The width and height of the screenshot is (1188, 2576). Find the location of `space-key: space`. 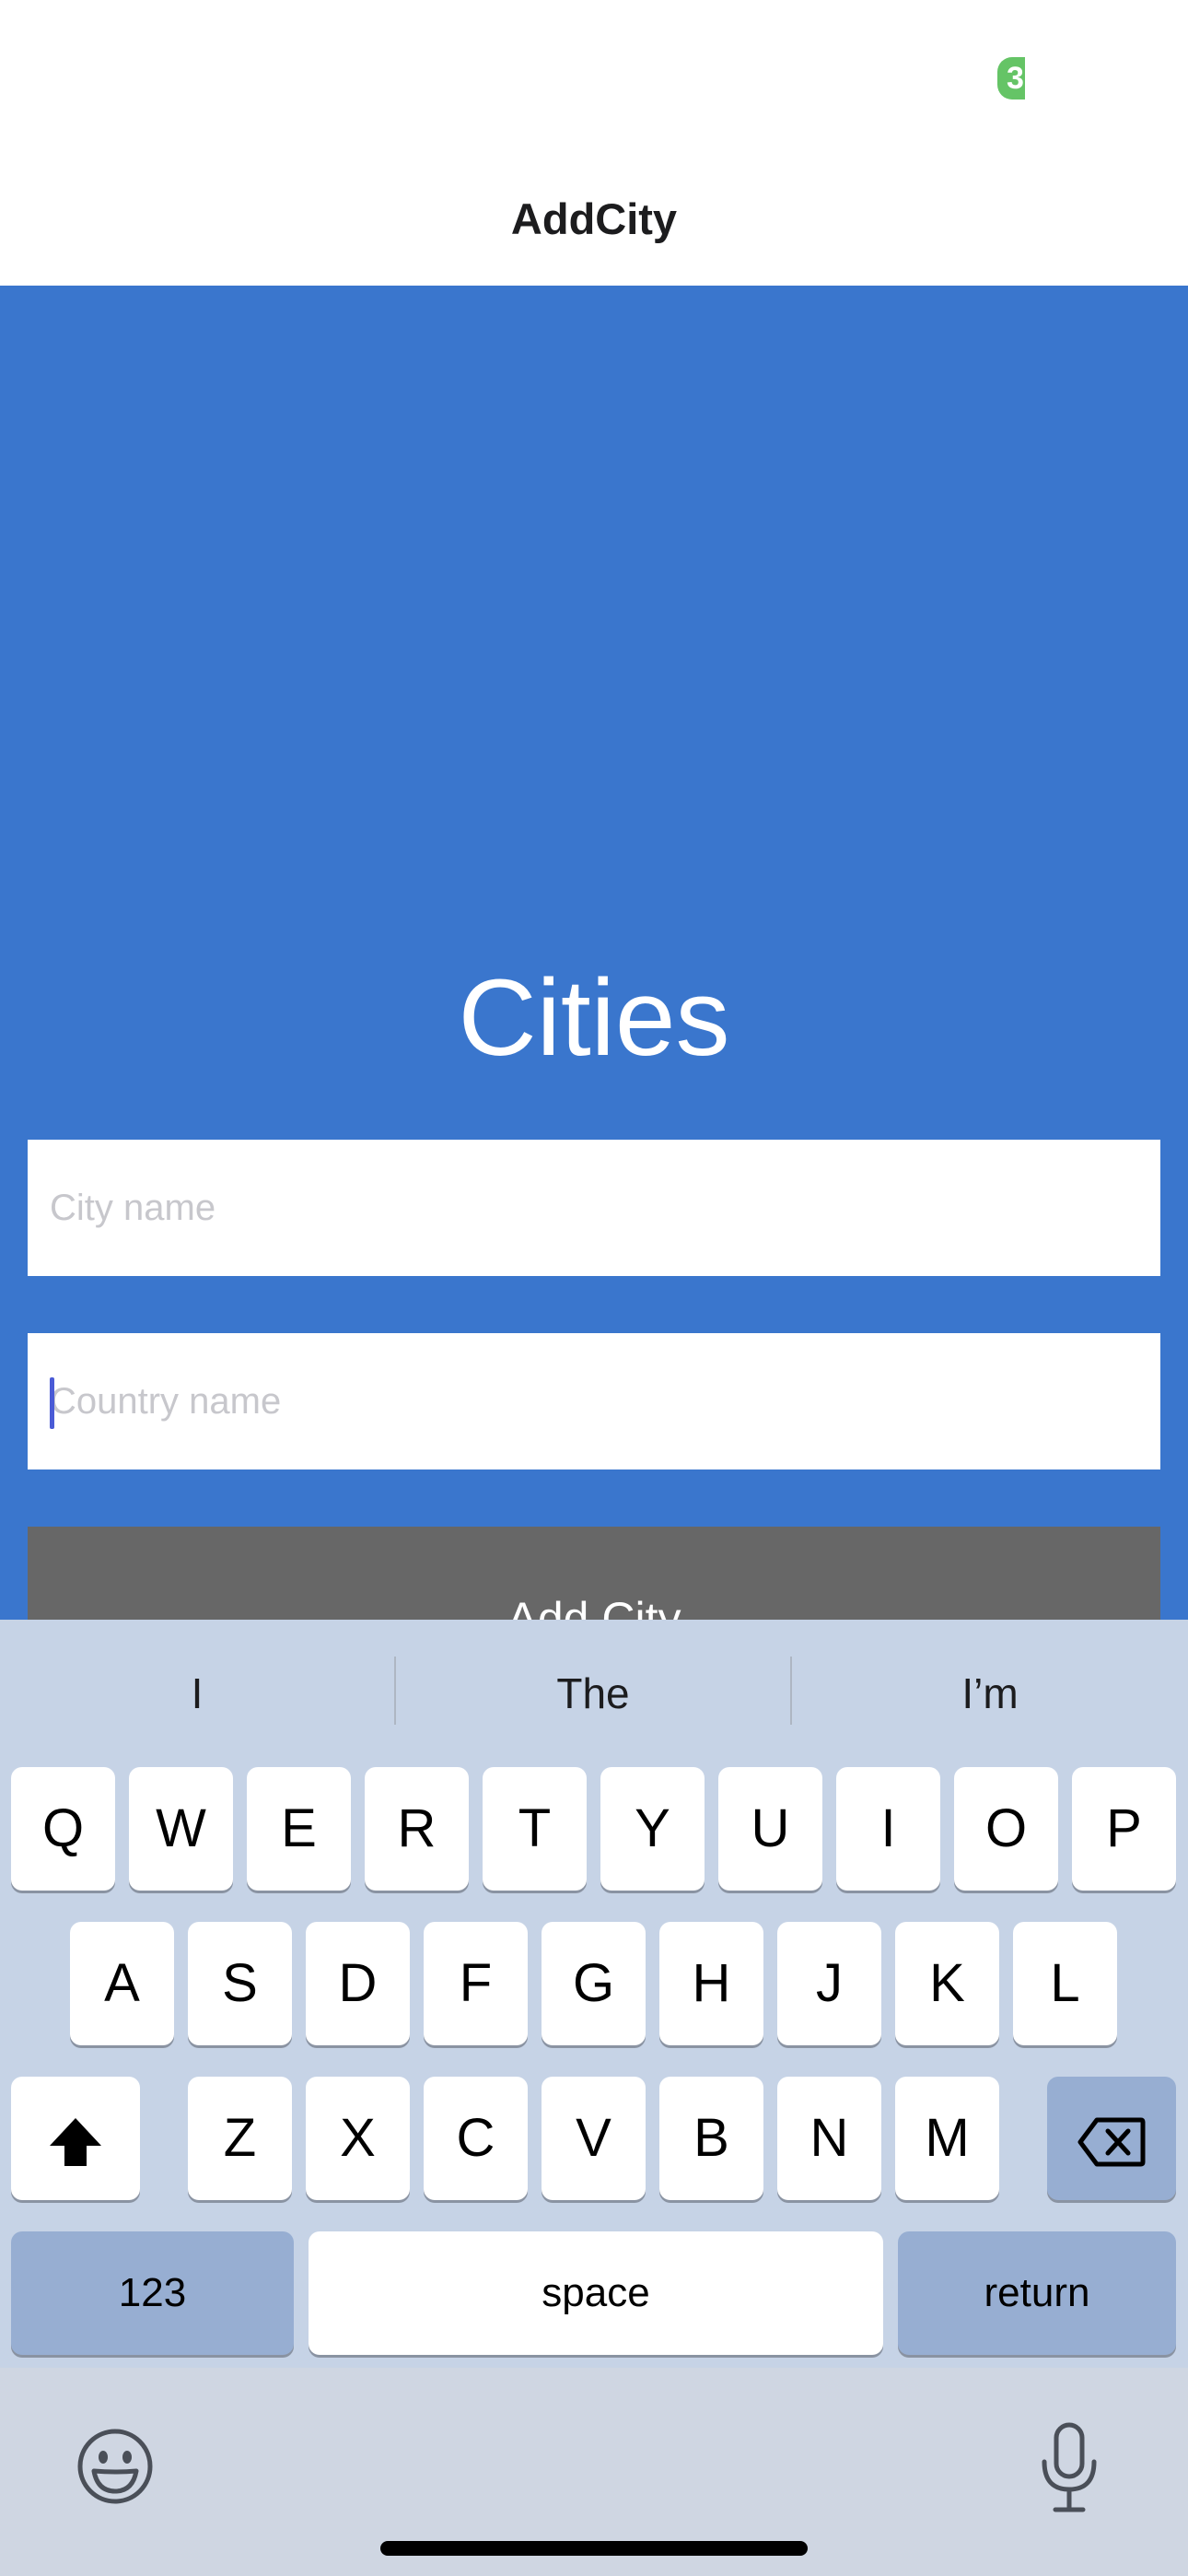

space-key: space is located at coordinates (596, 2293).